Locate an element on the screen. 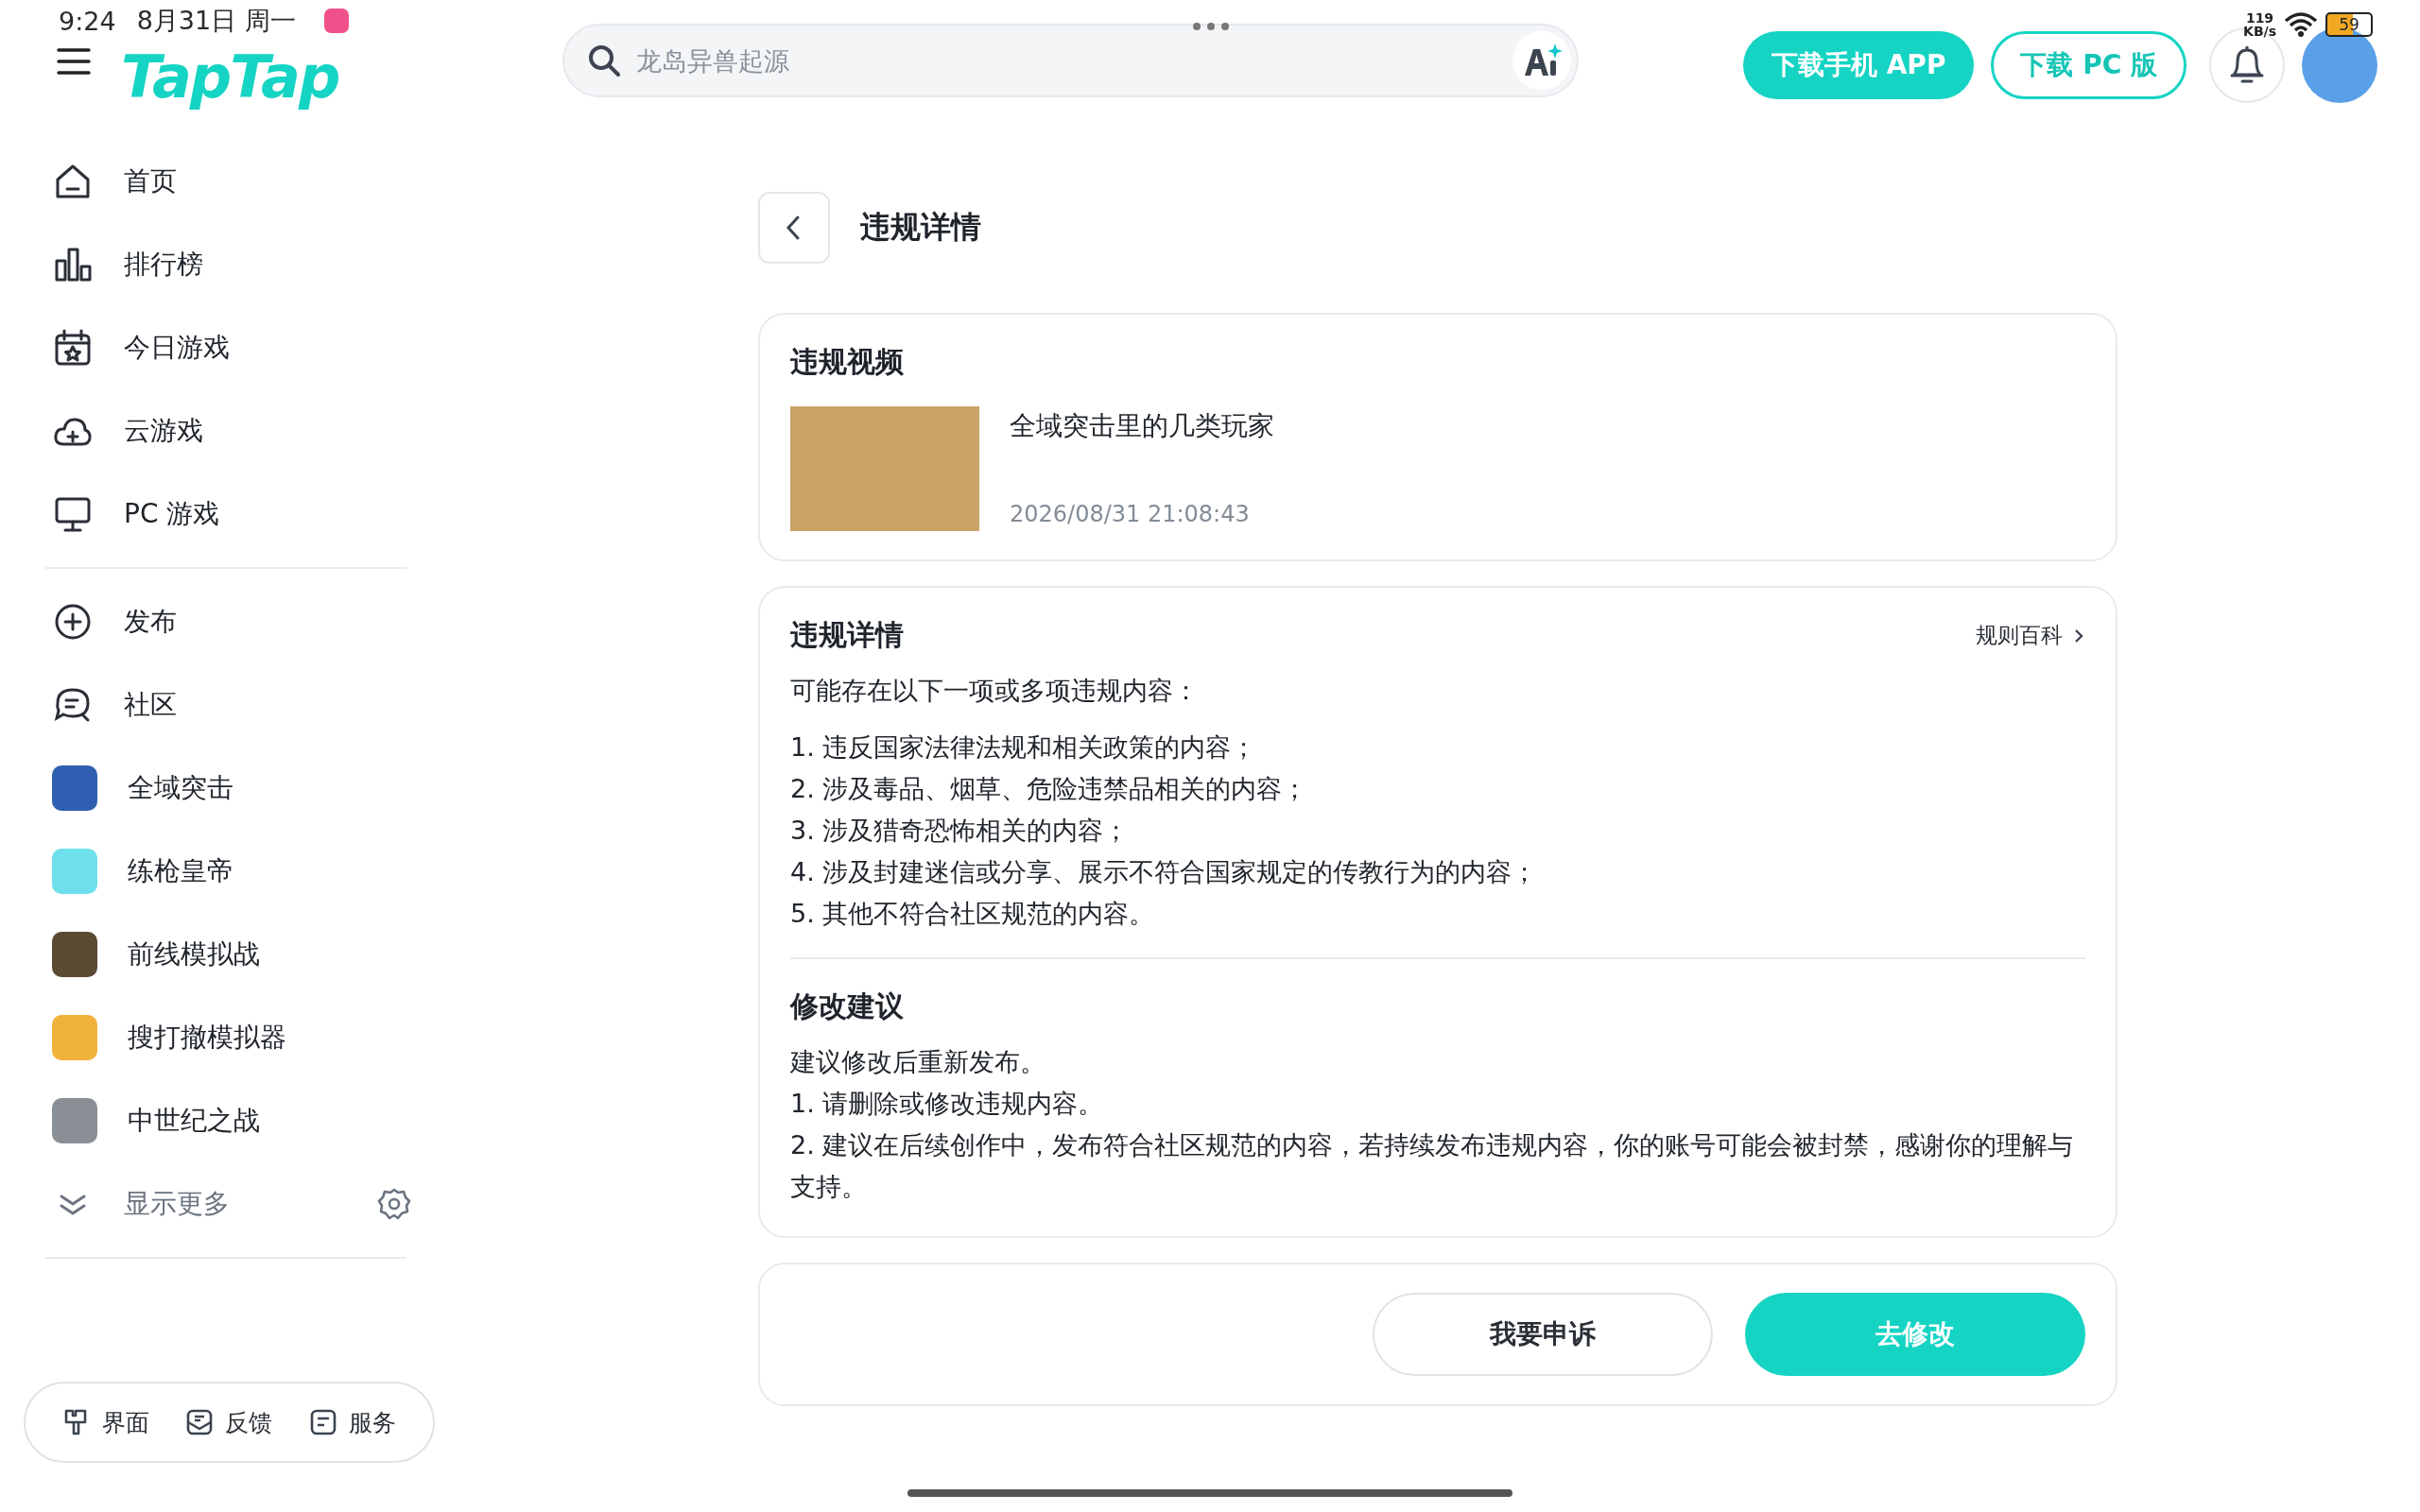  sidebar-item: 排行榜 is located at coordinates (248, 264).